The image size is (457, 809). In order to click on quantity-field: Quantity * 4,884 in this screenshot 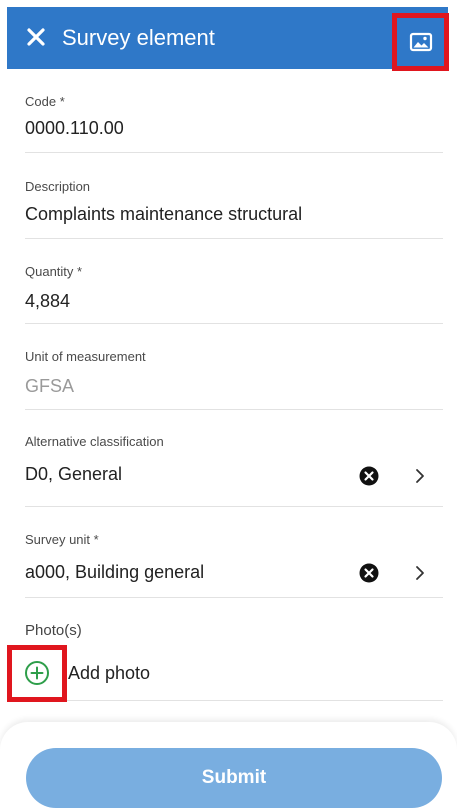, I will do `click(234, 291)`.